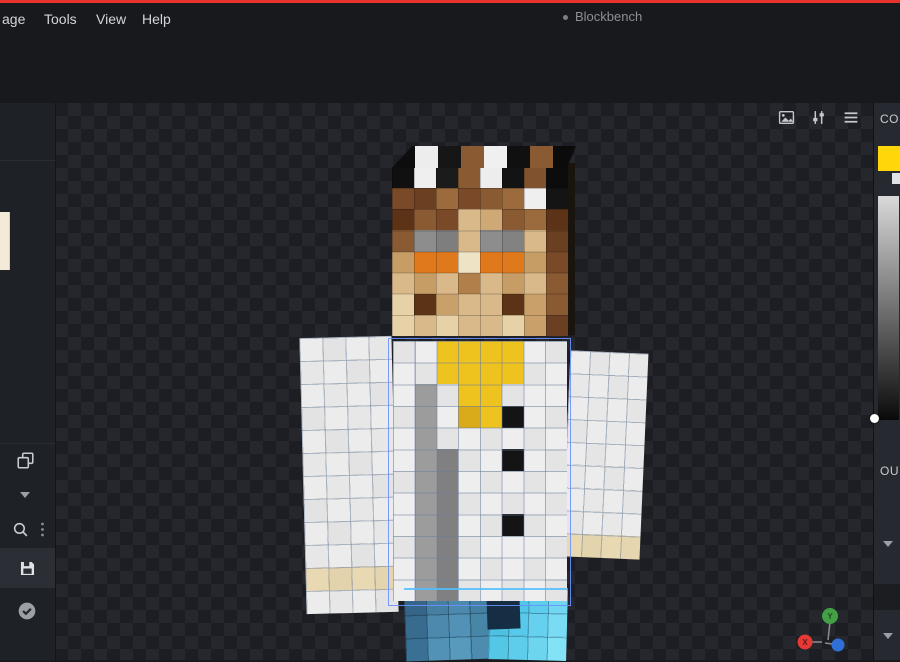 This screenshot has width=900, height=662. What do you see at coordinates (450, 18) in the screenshot?
I see `menubar: age Tools View Help Blockbench` at bounding box center [450, 18].